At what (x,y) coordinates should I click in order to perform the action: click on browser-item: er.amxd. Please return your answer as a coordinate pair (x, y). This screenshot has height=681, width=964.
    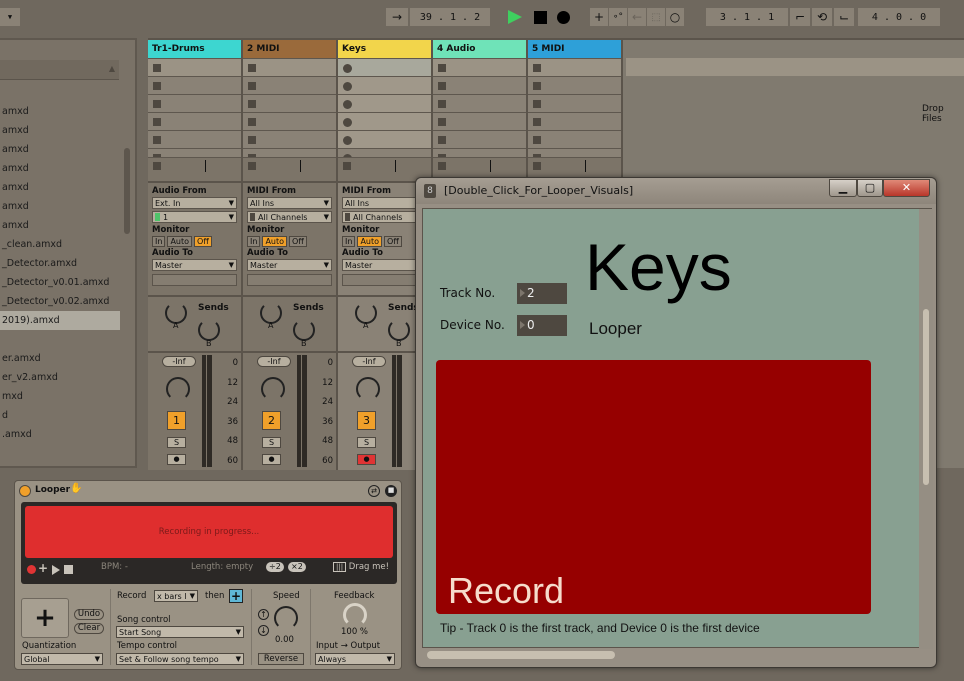
    Looking at the image, I should click on (60, 358).